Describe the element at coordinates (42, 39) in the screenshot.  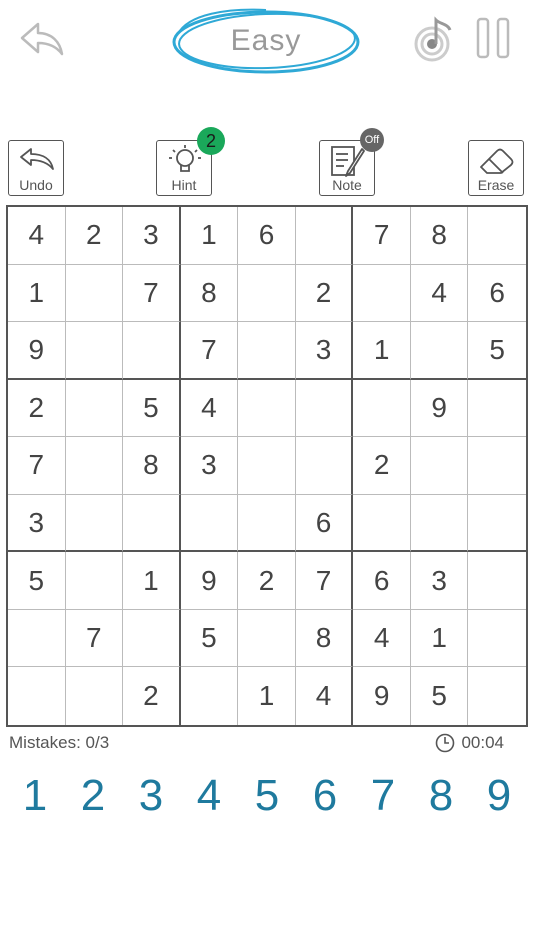
I see `back-button` at that location.